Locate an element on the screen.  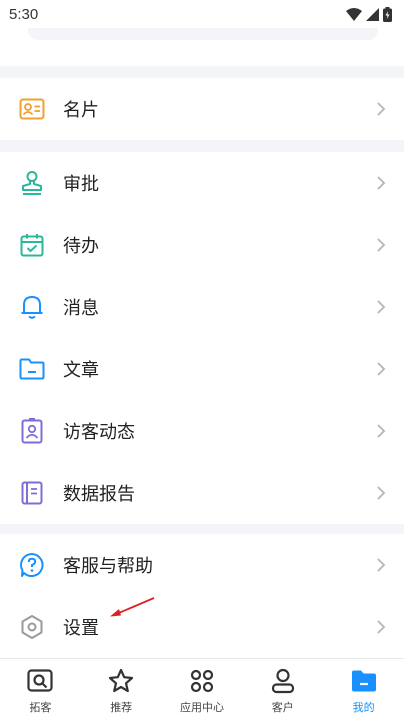
menu-item-label: 消息 is located at coordinates (81, 308).